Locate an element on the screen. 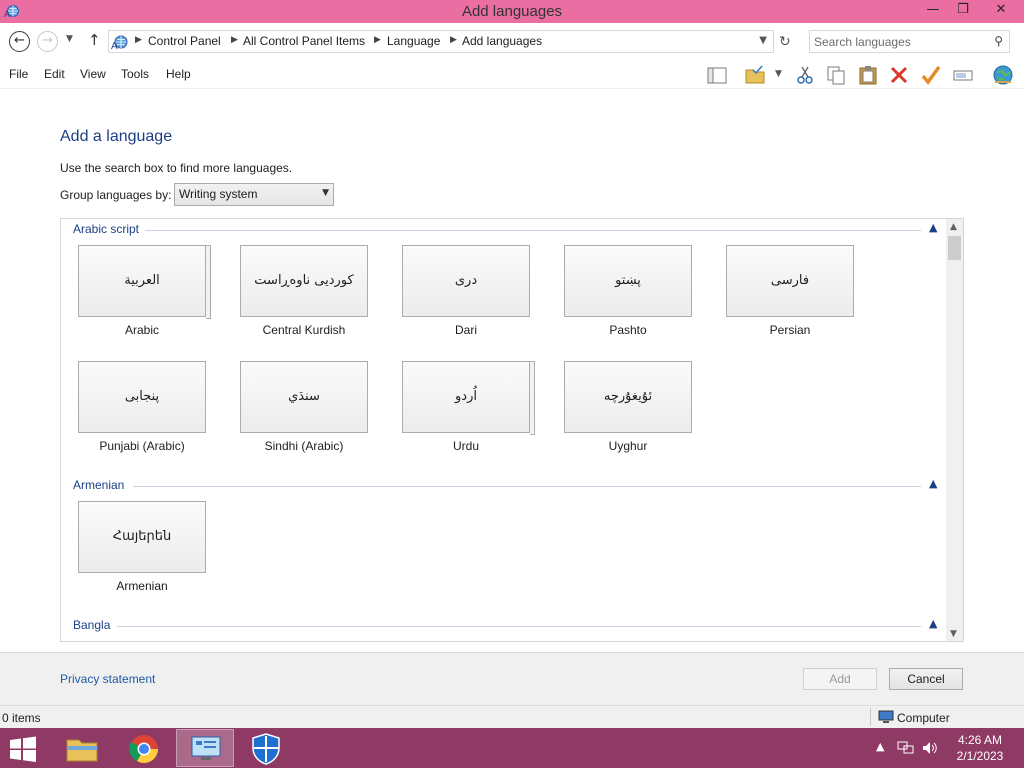  breadcrumb-language: Language is located at coordinates (413, 41).